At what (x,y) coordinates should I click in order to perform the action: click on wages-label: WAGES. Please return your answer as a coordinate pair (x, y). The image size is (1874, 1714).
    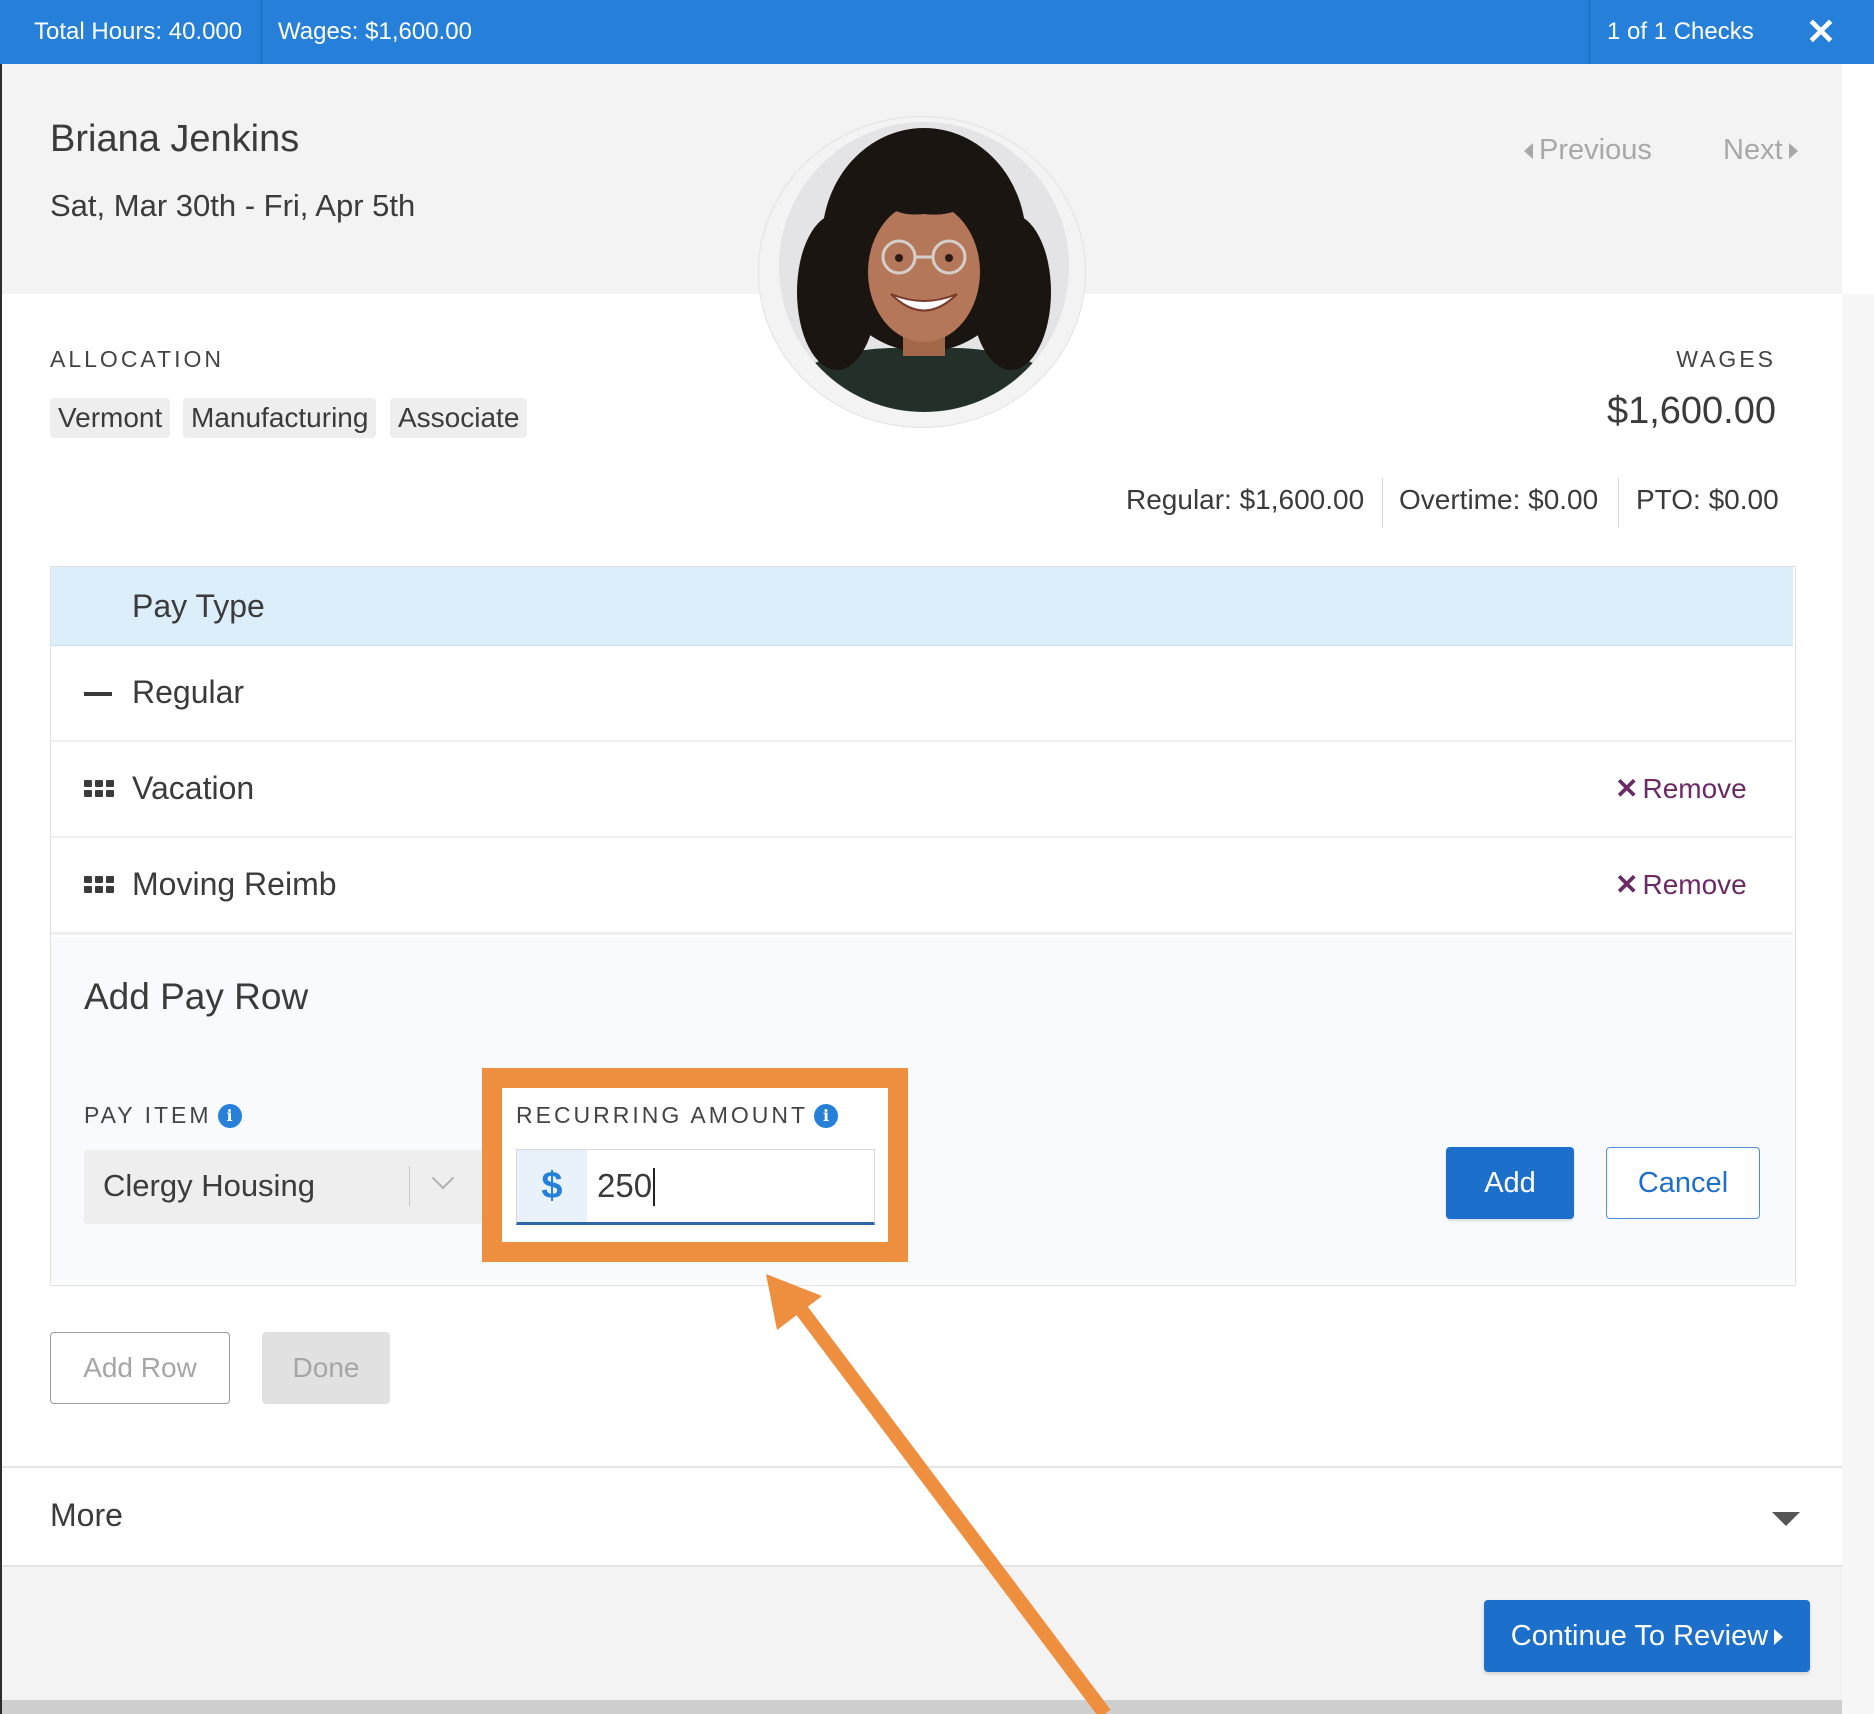
    Looking at the image, I should click on (1726, 359).